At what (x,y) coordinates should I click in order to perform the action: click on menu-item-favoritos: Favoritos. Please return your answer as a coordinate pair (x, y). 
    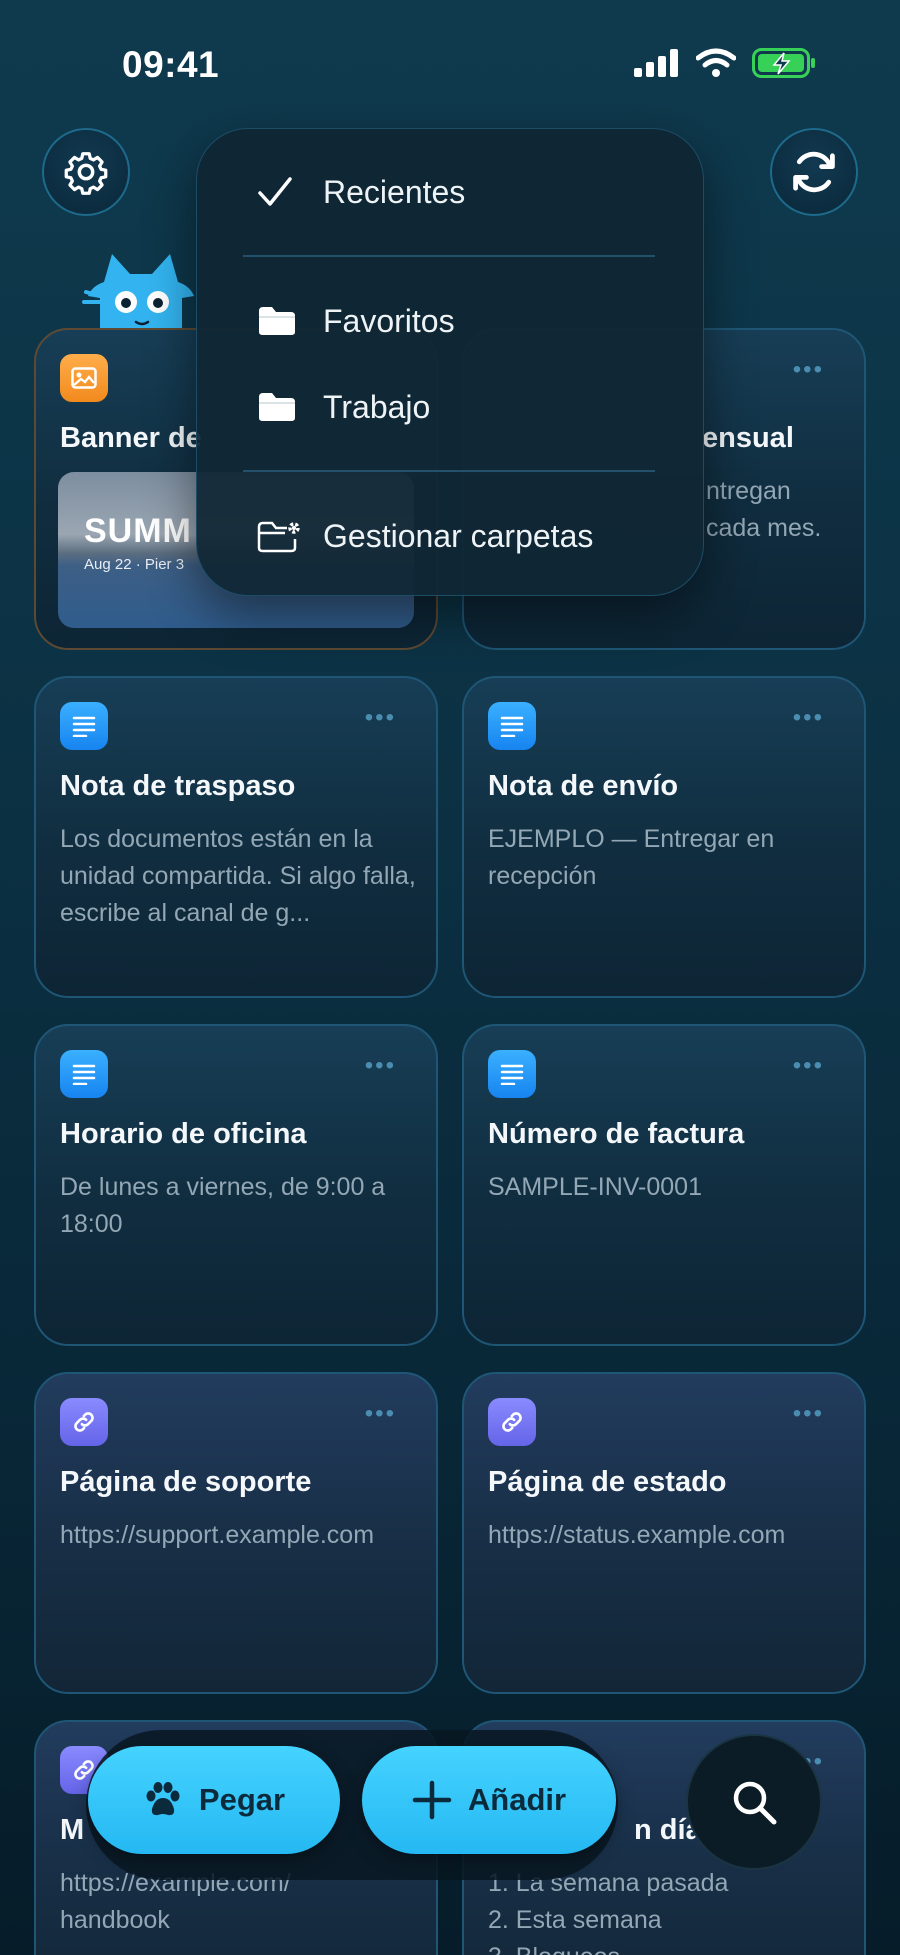
    Looking at the image, I should click on (356, 321).